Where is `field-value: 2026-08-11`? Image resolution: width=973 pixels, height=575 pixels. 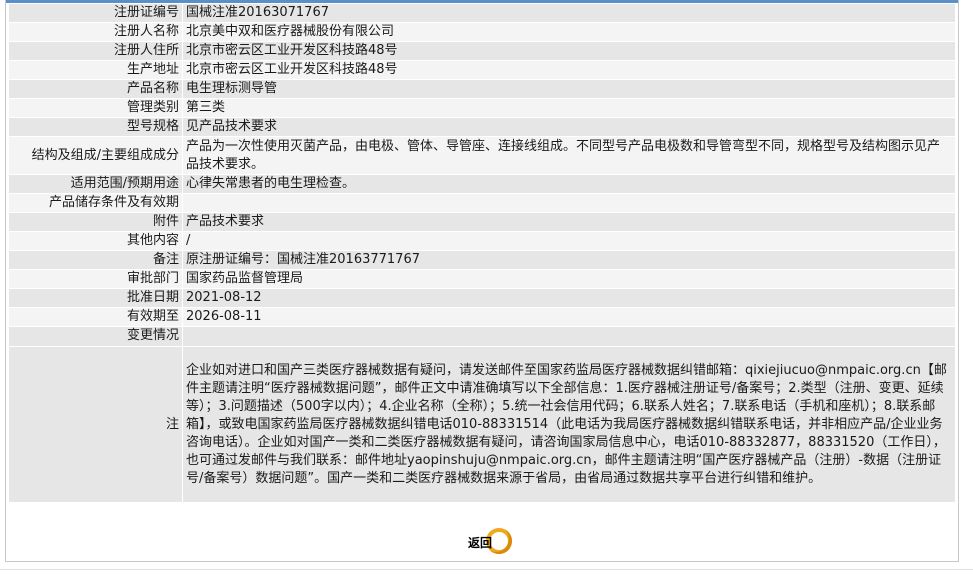
field-value: 2026-08-11 is located at coordinates (569, 317).